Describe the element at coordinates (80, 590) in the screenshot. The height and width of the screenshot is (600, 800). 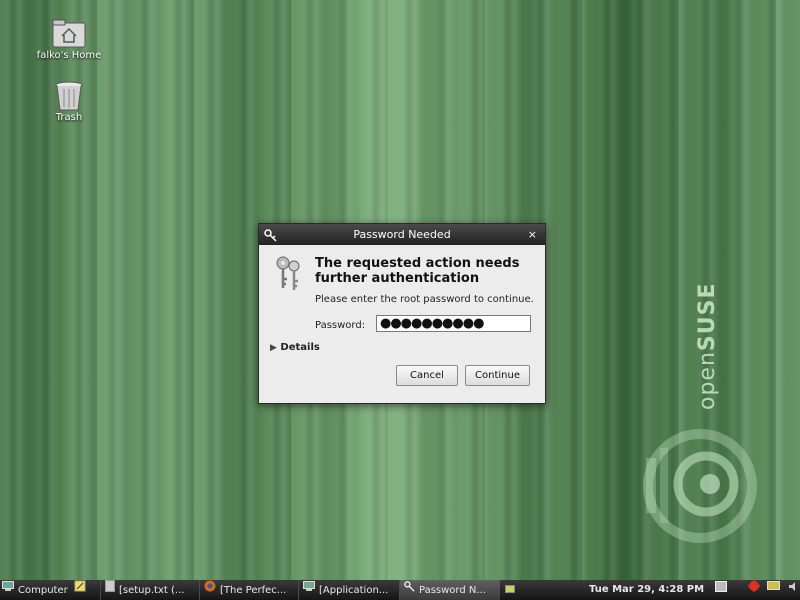
I see `notepad-icon` at that location.